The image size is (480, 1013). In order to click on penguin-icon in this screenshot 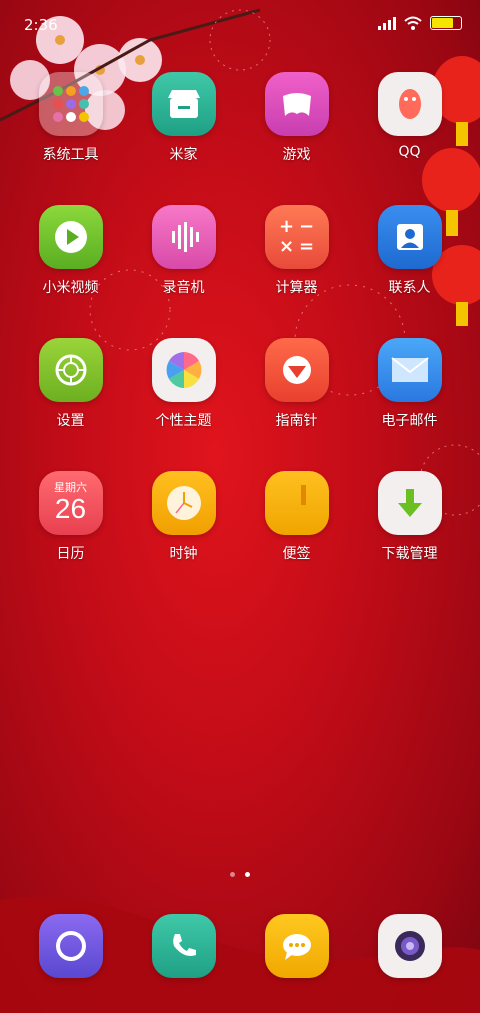, I will do `click(409, 104)`.